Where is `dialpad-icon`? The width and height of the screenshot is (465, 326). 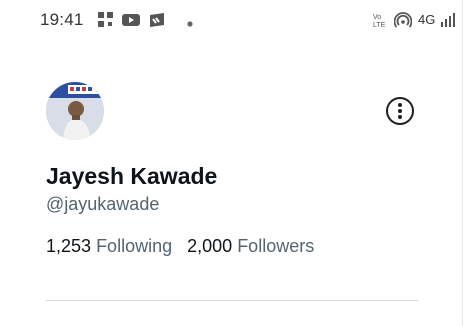
dialpad-icon is located at coordinates (105, 19).